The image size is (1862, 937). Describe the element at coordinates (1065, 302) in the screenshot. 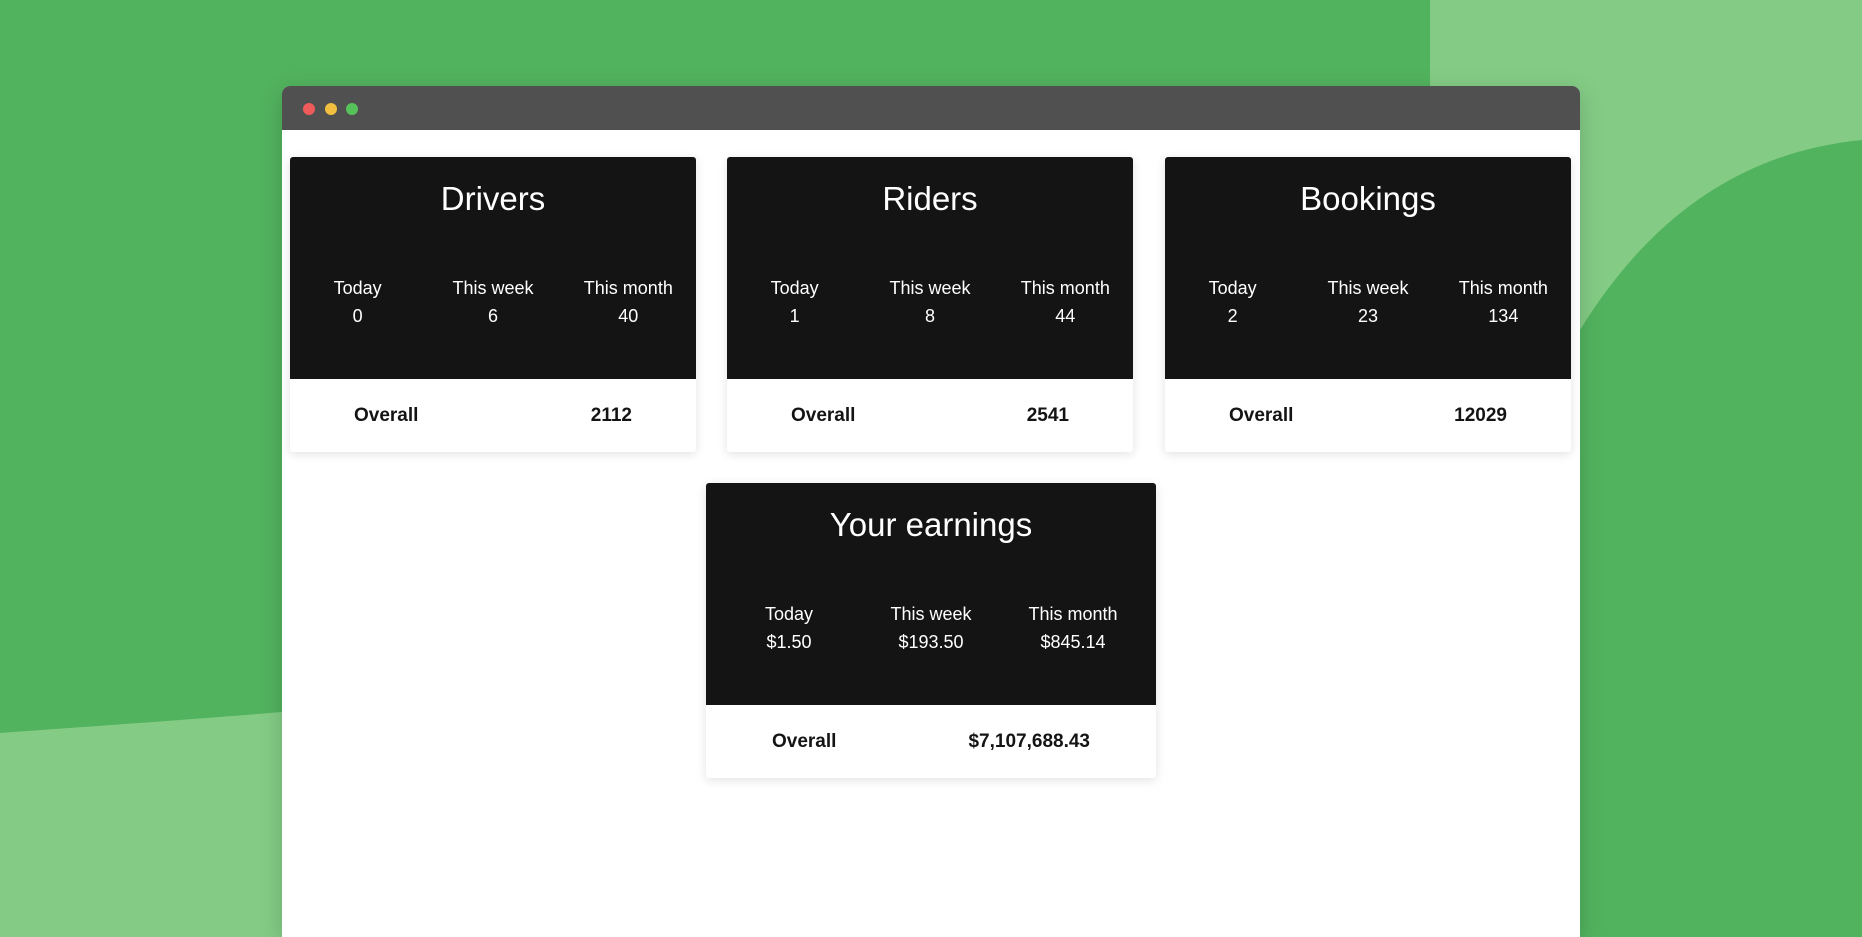

I see `riders-stat-month: This month 44` at that location.